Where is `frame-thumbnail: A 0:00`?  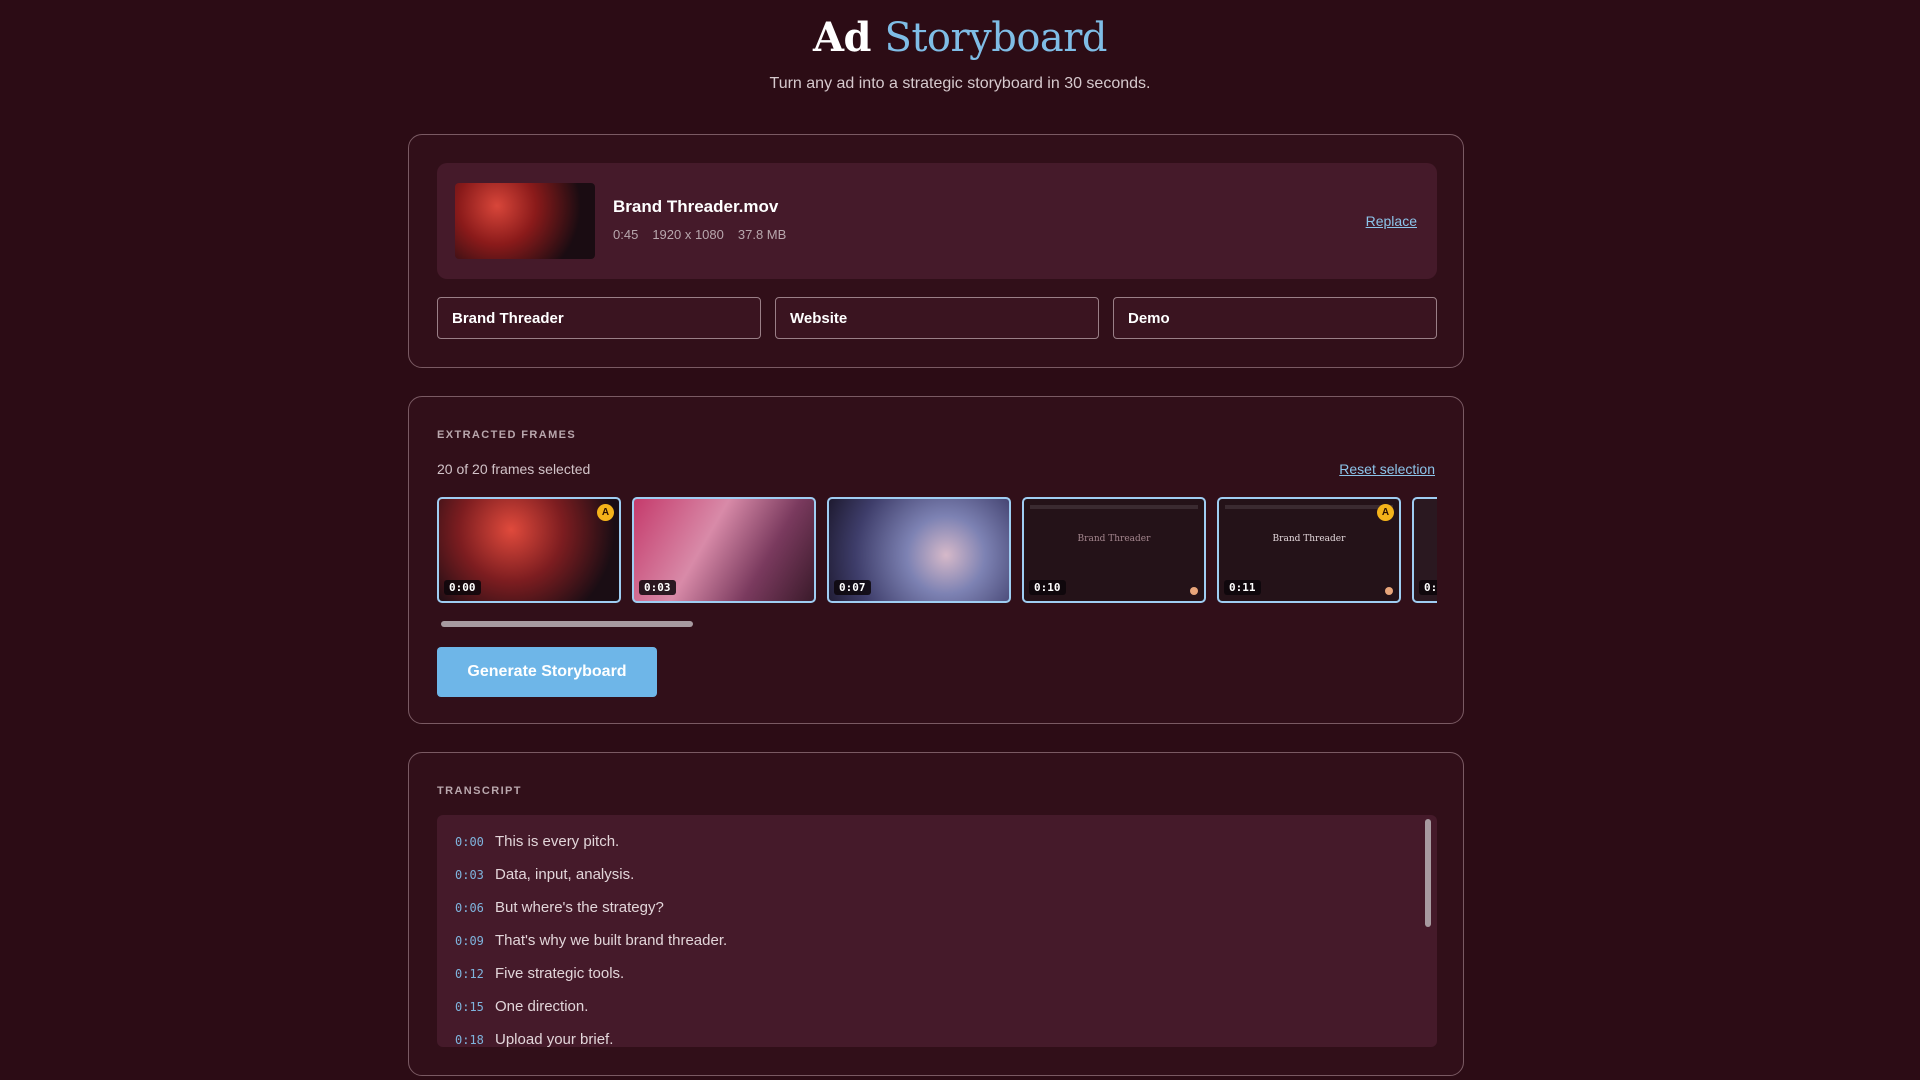
frame-thumbnail: A 0:00 is located at coordinates (529, 550).